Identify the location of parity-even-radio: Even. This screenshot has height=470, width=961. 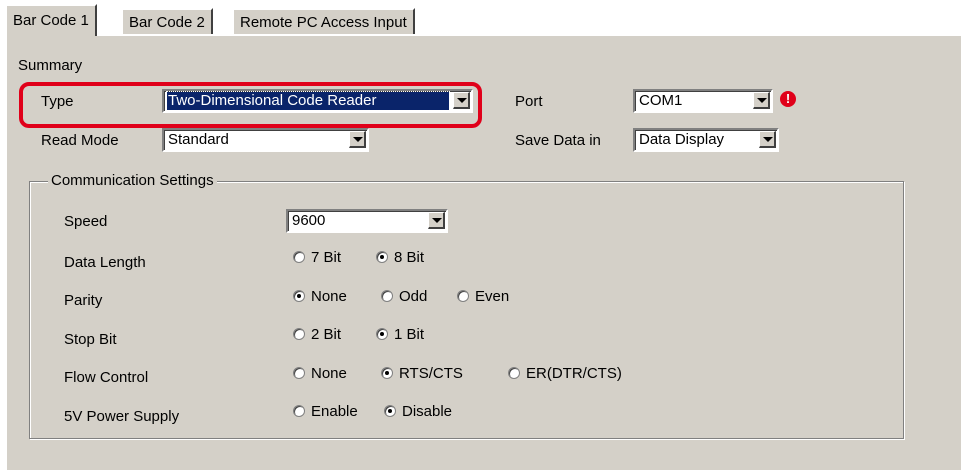
(483, 297).